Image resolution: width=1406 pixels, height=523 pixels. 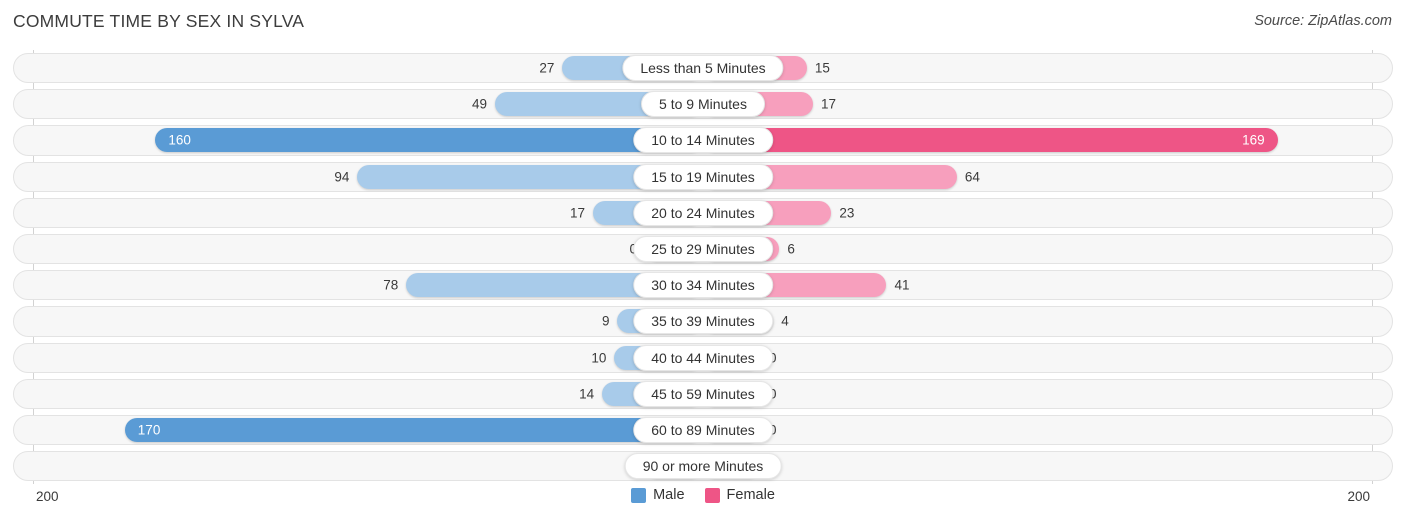 I want to click on legend-label-male: Male, so click(x=669, y=495).